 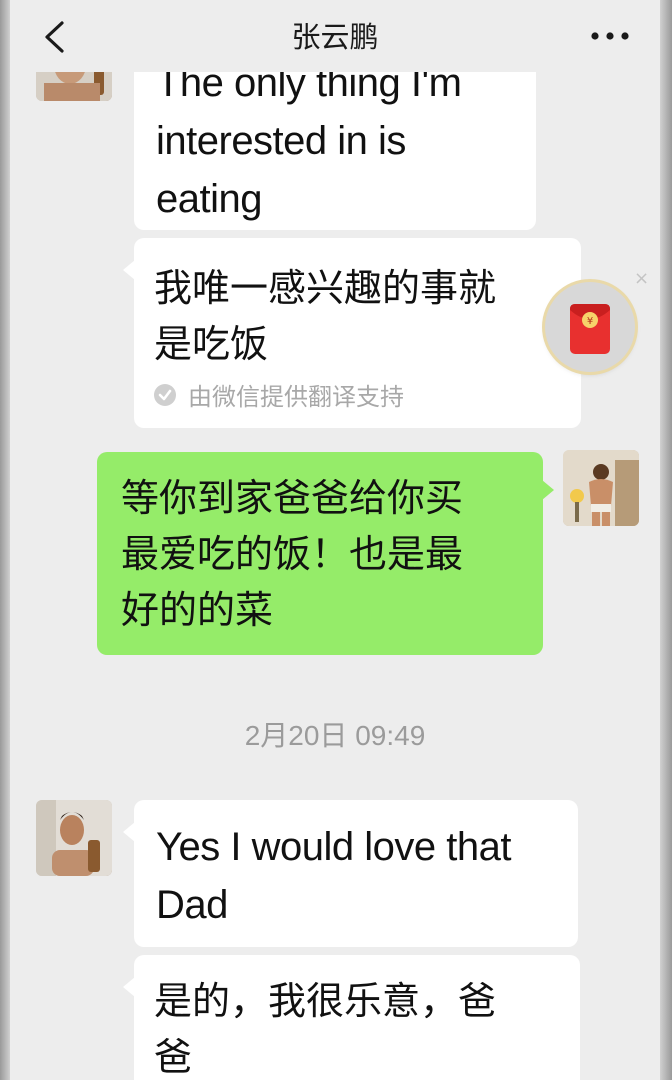 I want to click on message-line: eating, so click(x=209, y=199).